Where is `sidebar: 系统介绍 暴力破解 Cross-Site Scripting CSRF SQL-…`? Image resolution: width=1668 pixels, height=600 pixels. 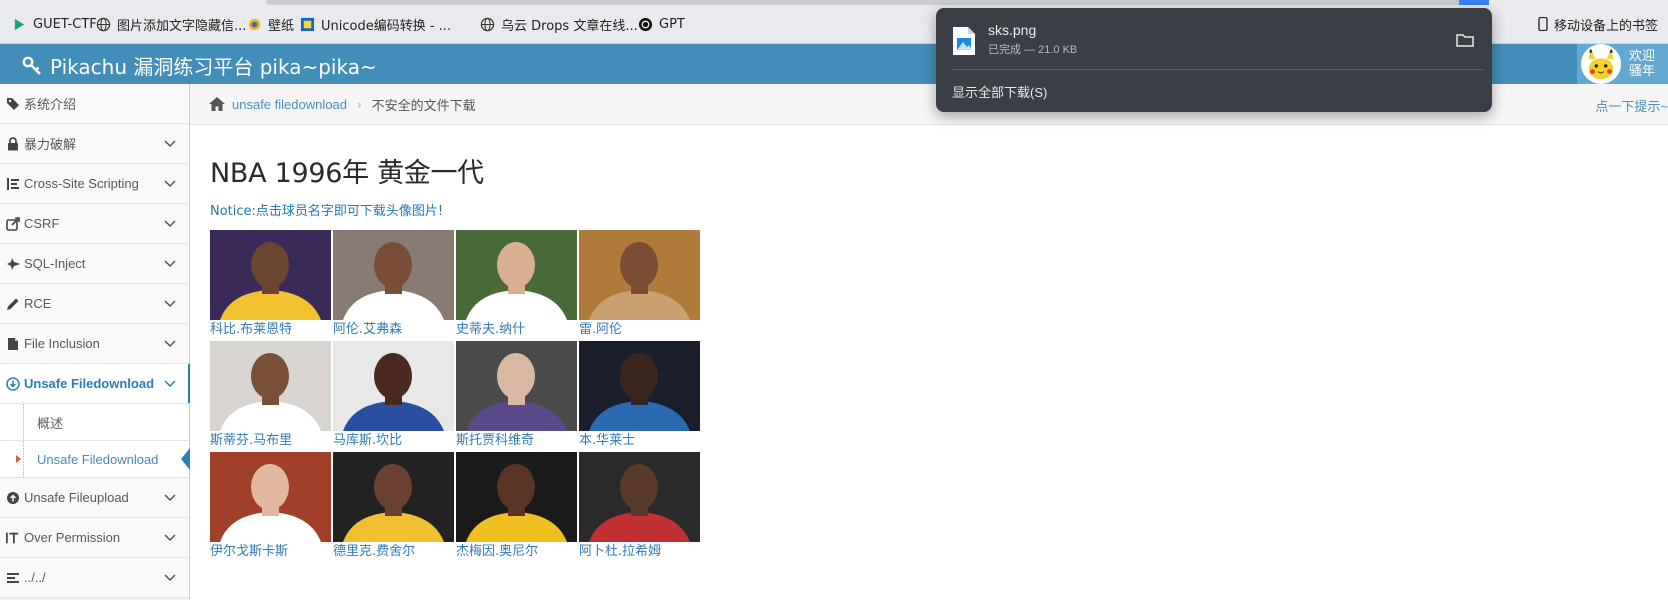
sidebar: 系统介绍 暴力破解 Cross-Site Scripting CSRF SQL-… is located at coordinates (95, 342).